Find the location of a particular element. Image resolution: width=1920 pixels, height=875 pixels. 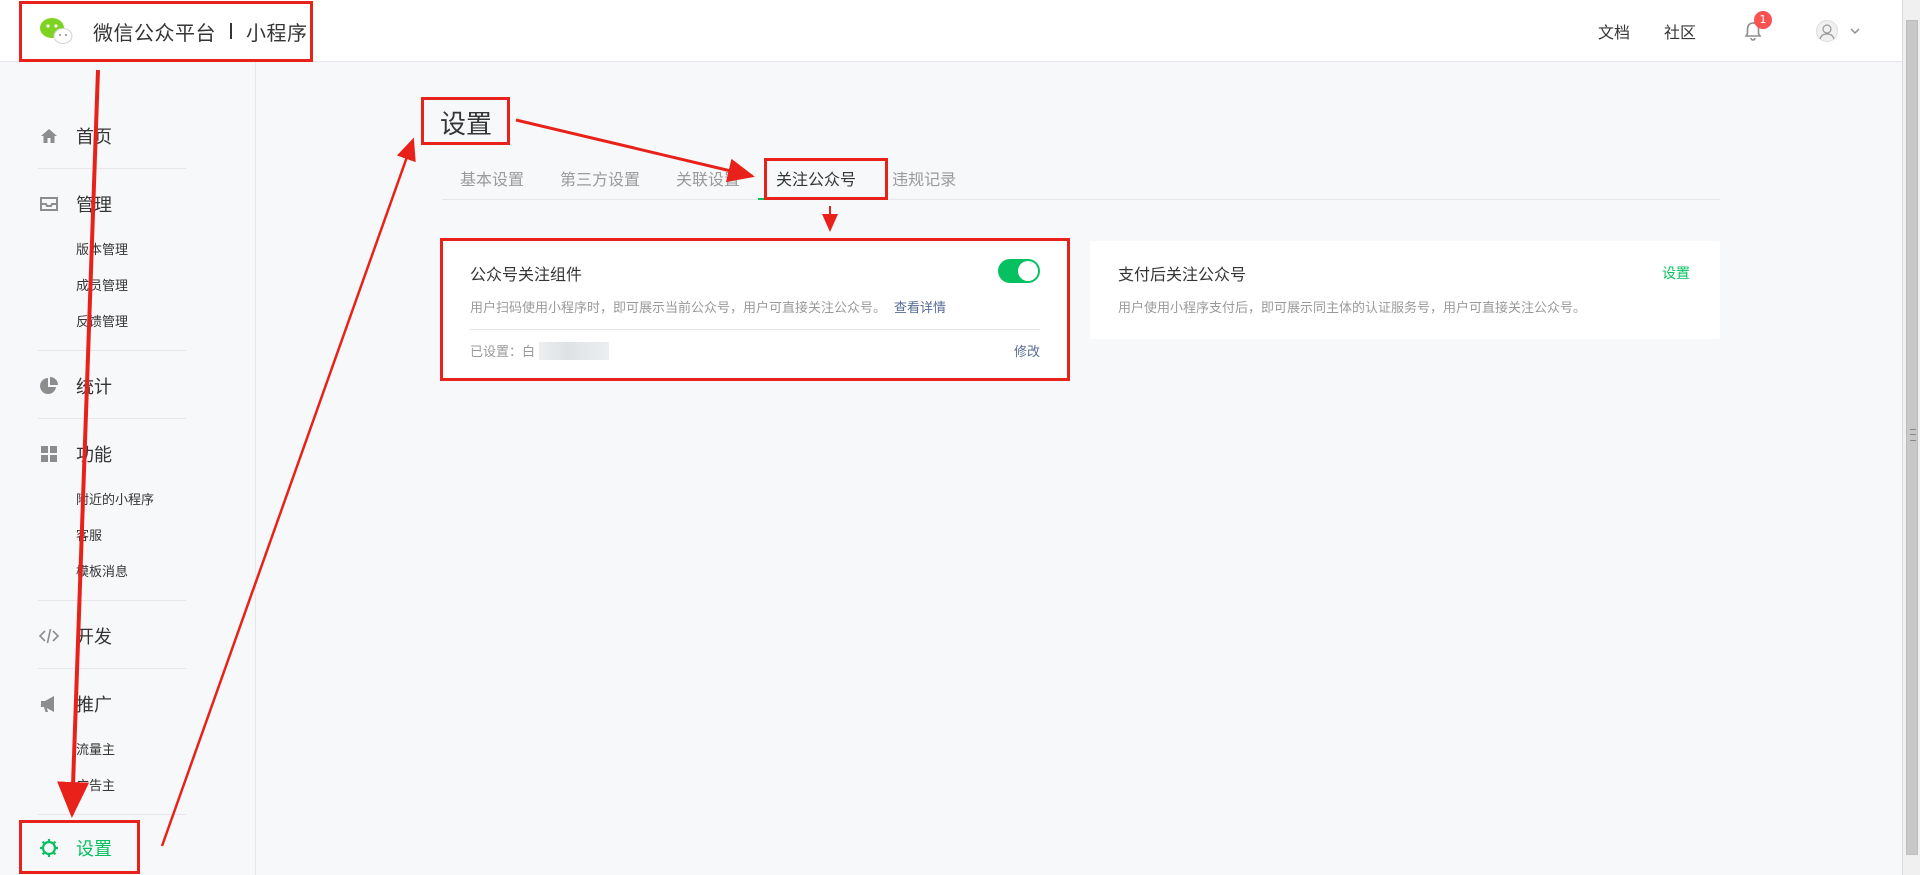

sidebar-item-feedback-manage: 反馈管理 is located at coordinates (131, 323).